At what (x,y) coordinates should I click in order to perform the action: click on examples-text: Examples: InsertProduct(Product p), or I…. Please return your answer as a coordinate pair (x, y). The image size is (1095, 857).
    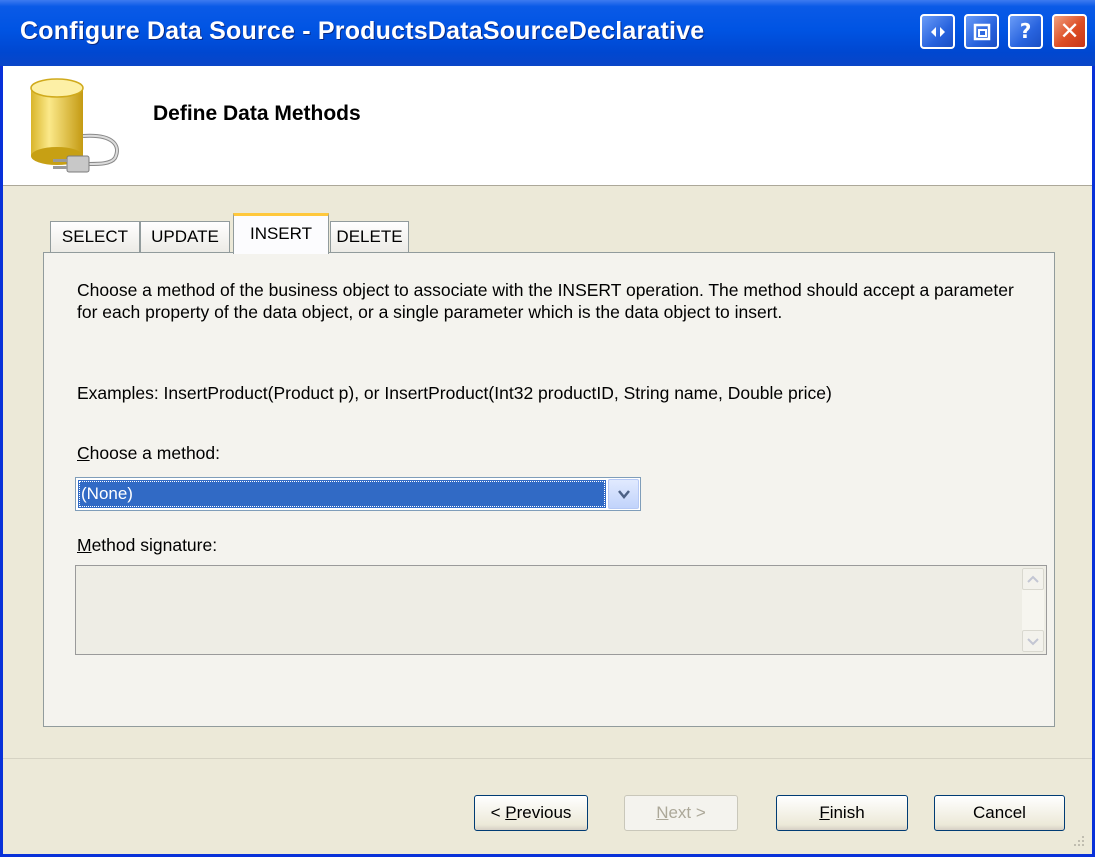
    Looking at the image, I should click on (454, 393).